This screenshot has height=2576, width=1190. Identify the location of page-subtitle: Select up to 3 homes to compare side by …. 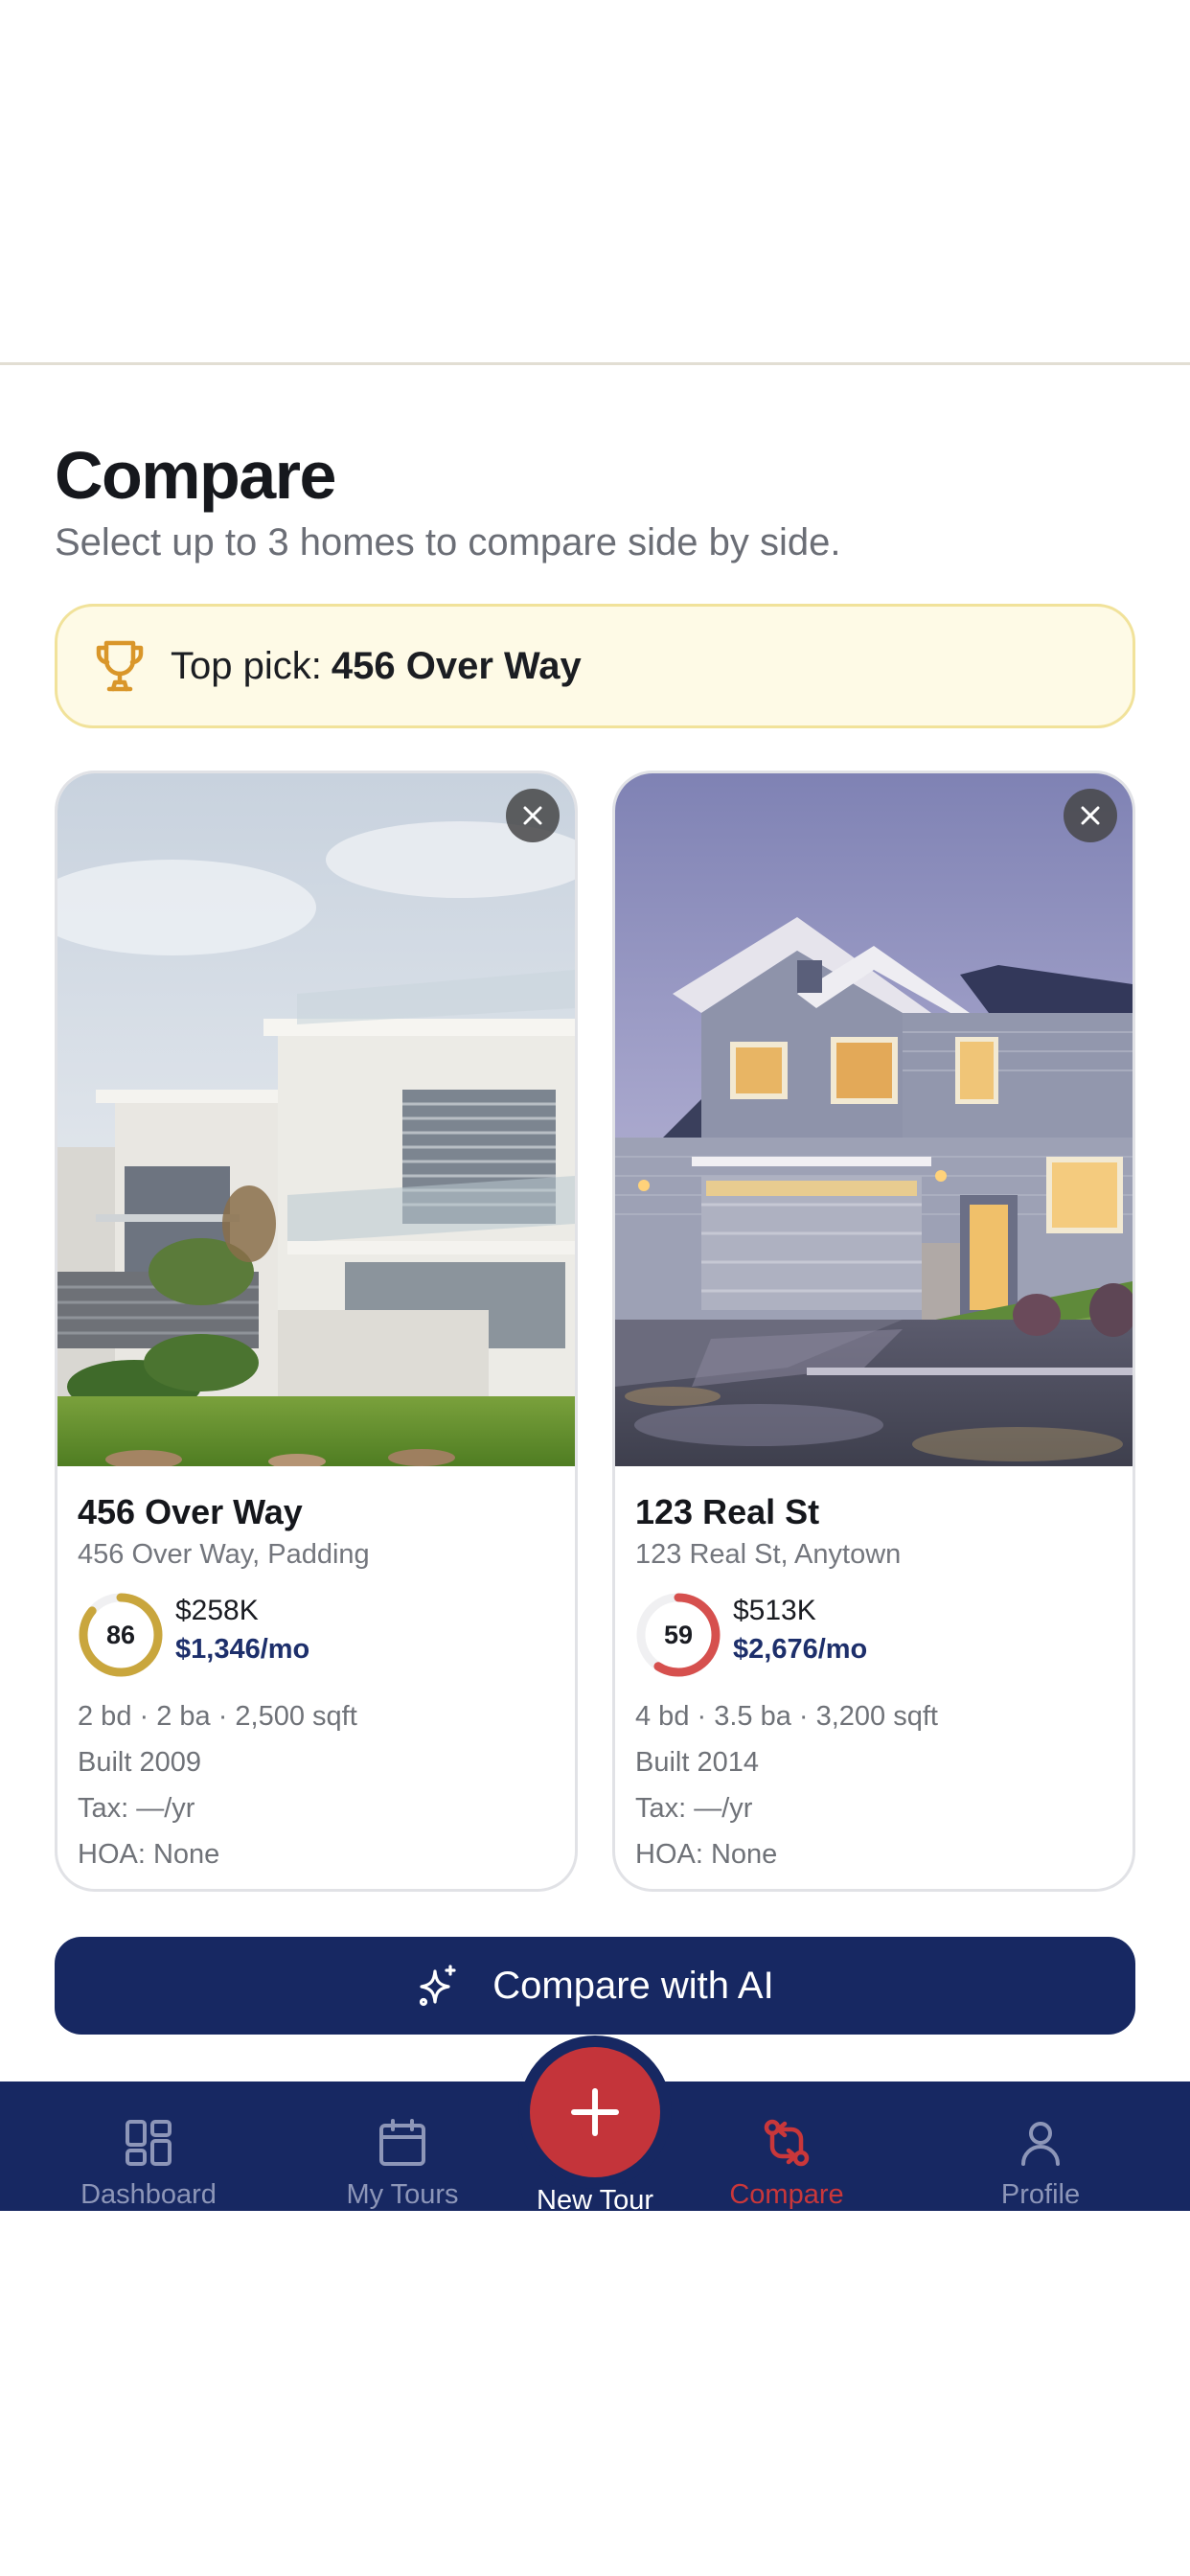
(448, 542).